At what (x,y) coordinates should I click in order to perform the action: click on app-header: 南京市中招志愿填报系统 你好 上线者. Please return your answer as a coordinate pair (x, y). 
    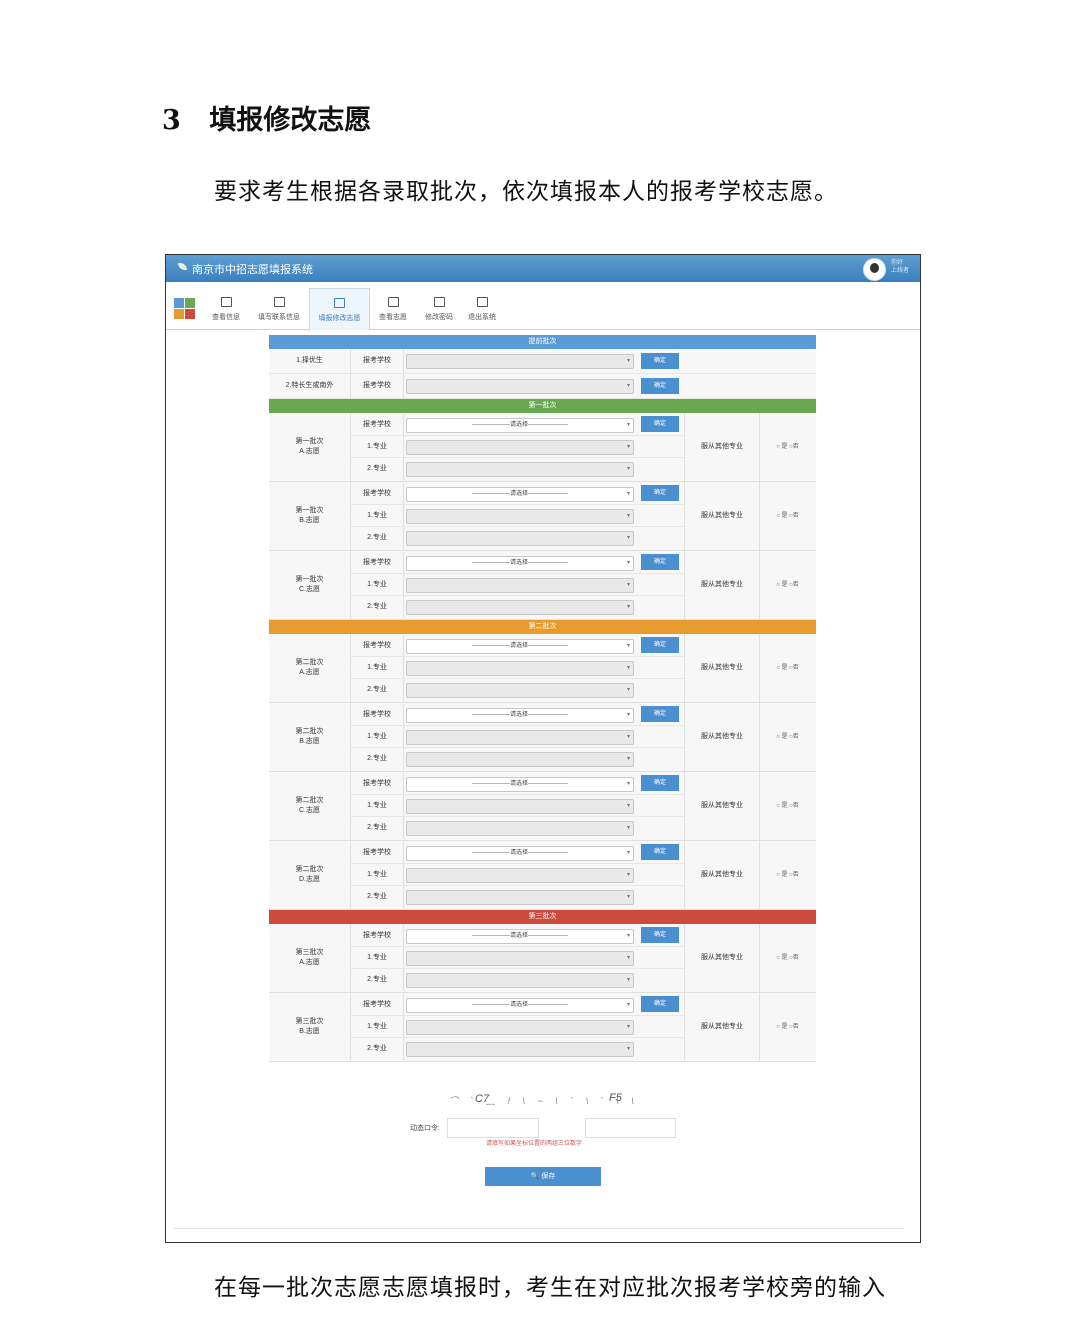
    Looking at the image, I should click on (543, 268).